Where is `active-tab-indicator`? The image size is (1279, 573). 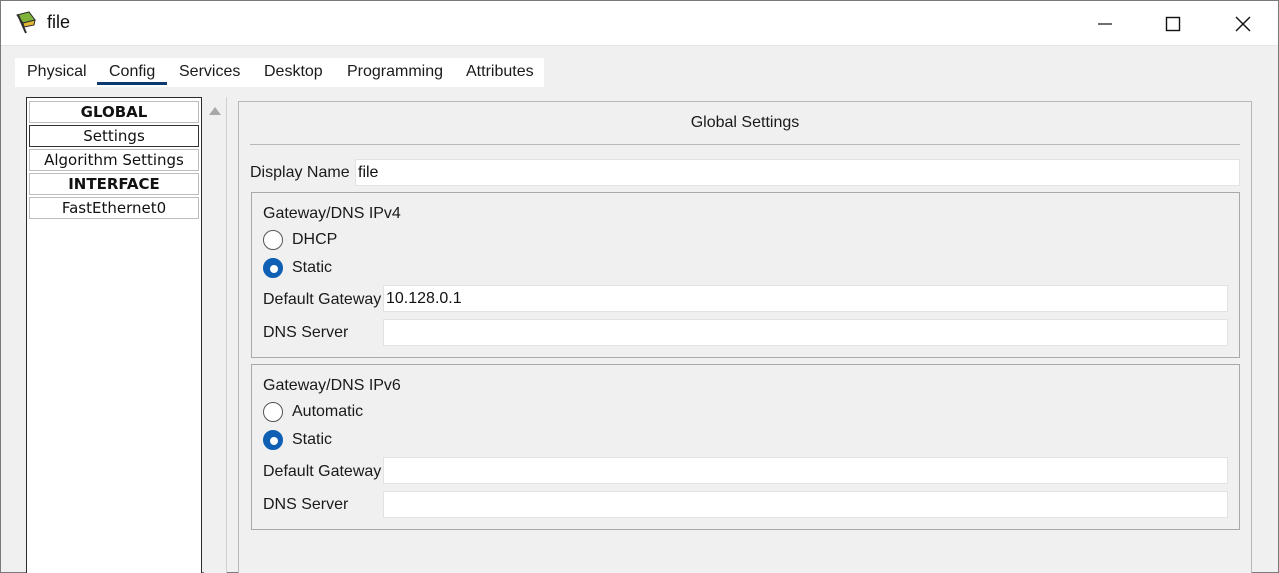 active-tab-indicator is located at coordinates (132, 83).